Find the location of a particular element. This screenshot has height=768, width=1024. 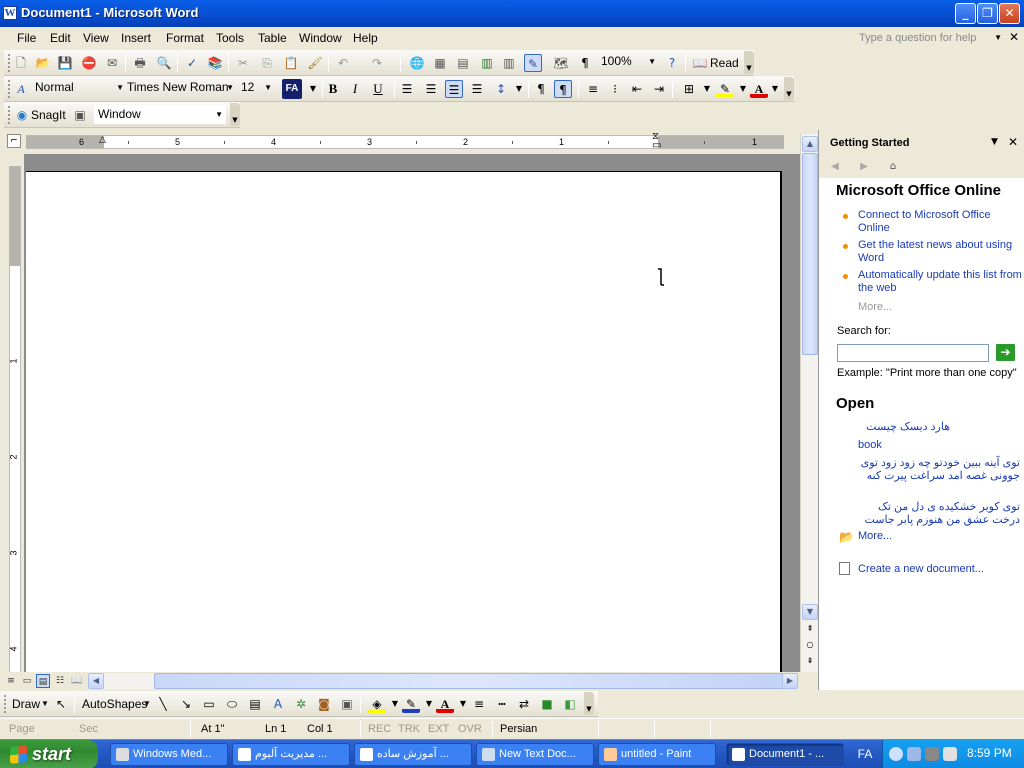

status-ovr: OVR is located at coordinates (470, 729).